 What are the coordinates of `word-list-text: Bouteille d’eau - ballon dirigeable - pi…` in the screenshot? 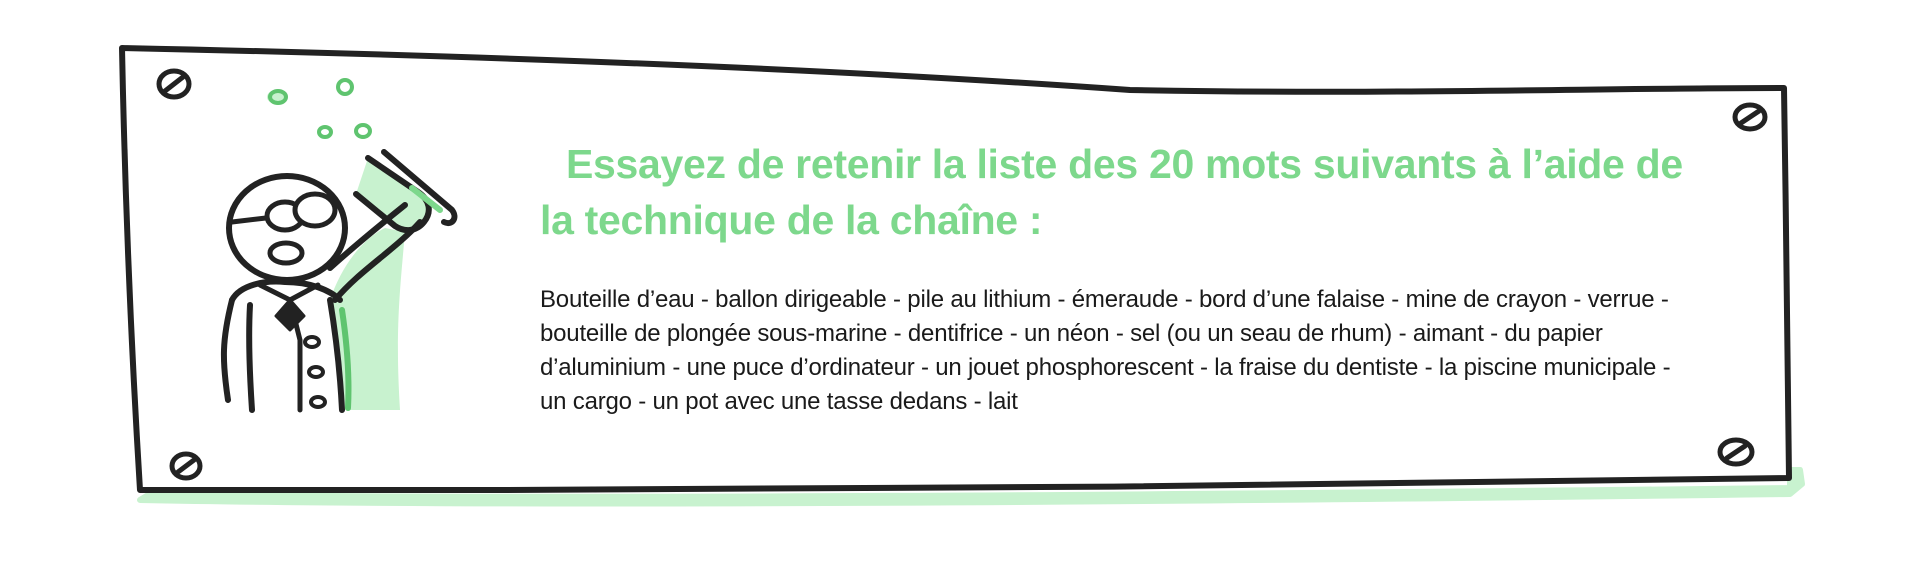 It's located at (1105, 350).